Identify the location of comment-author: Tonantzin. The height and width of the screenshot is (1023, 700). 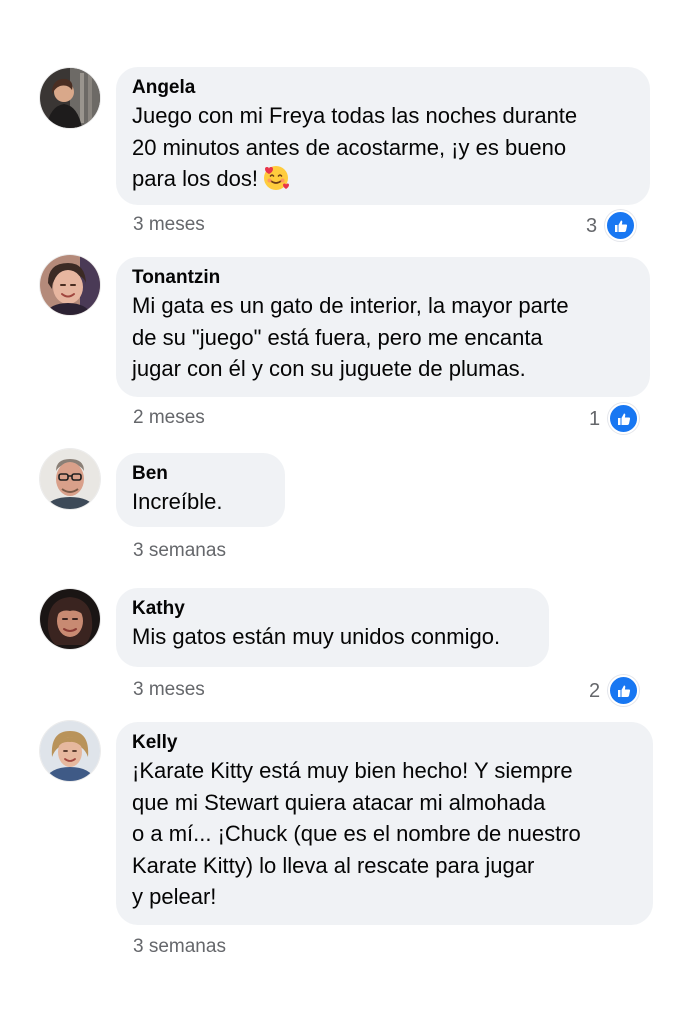
(383, 278).